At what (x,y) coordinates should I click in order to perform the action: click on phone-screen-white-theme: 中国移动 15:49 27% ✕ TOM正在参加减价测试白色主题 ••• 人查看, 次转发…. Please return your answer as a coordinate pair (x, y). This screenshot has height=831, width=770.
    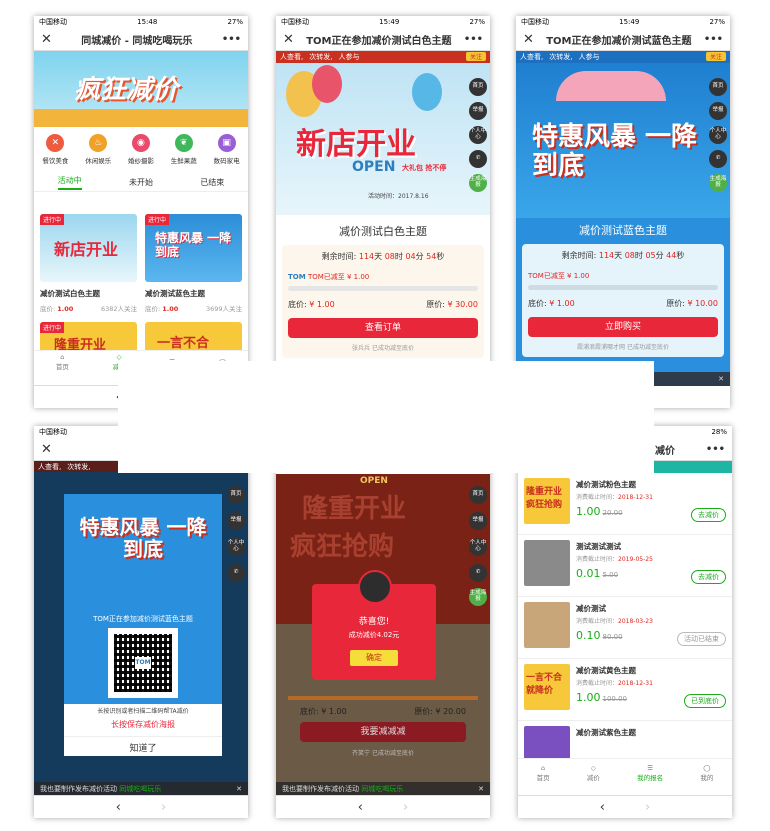
    Looking at the image, I should click on (383, 212).